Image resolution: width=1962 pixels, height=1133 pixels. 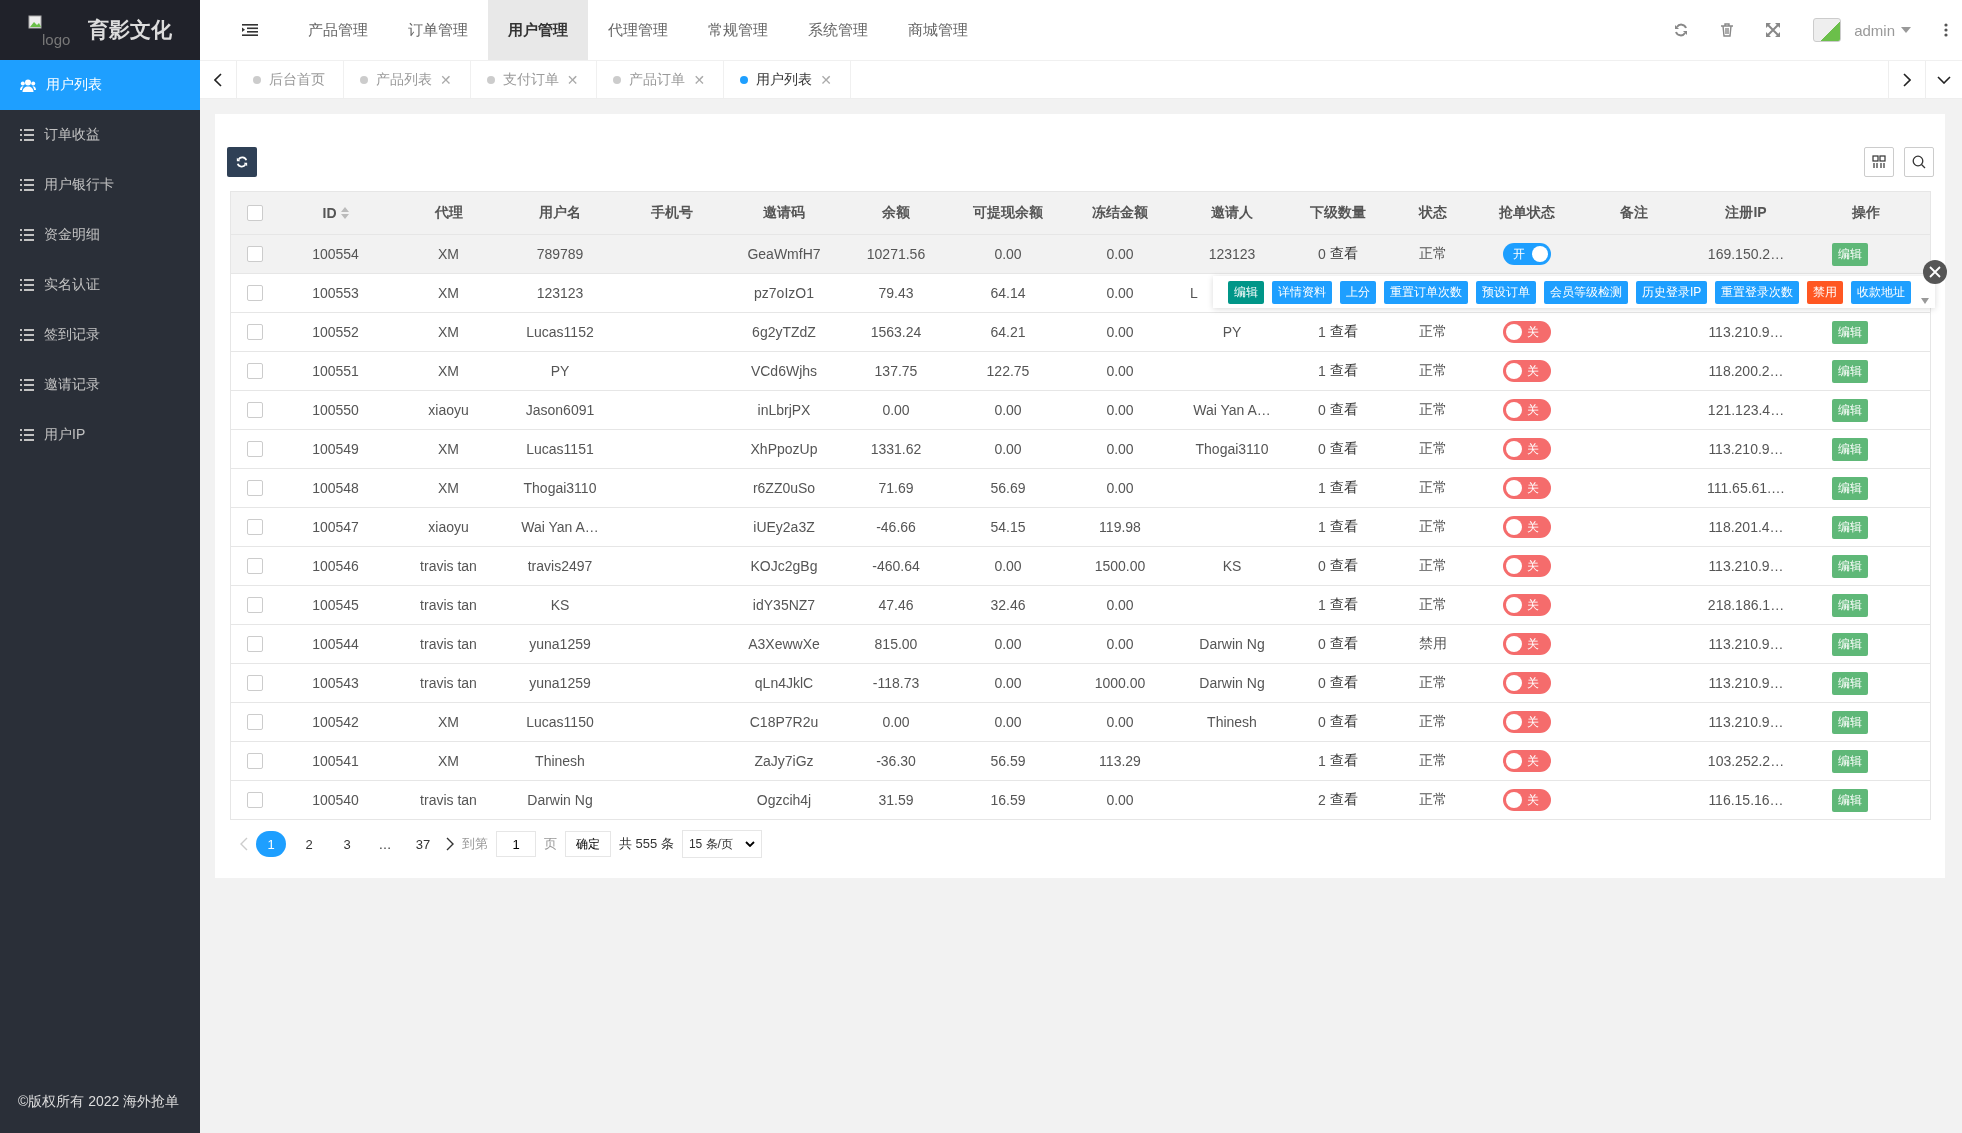 What do you see at coordinates (787, 79) in the screenshot?
I see `page-tab: 用户列表 ✕` at bounding box center [787, 79].